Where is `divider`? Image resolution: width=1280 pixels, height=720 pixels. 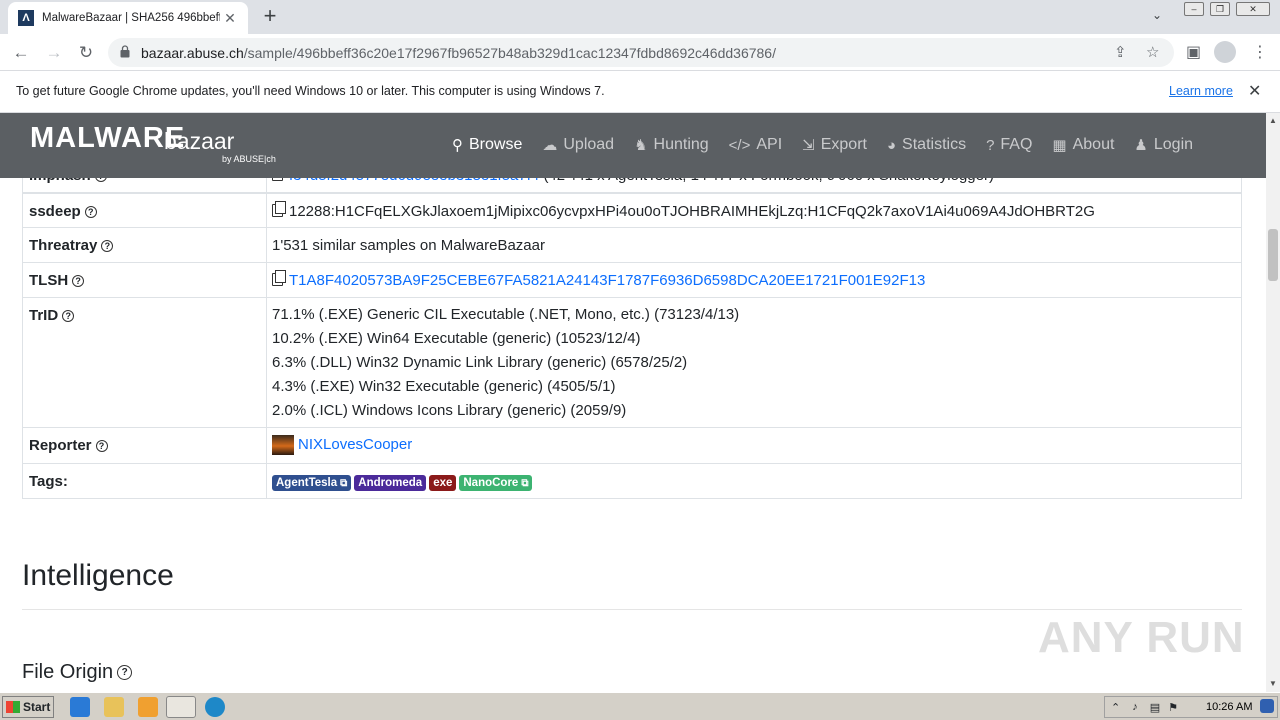
divider is located at coordinates (632, 609).